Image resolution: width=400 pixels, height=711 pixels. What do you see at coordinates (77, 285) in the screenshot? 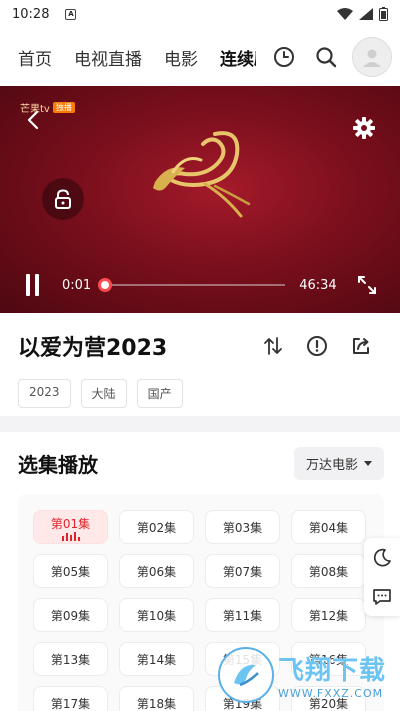
I see `current-time: 0:01` at bounding box center [77, 285].